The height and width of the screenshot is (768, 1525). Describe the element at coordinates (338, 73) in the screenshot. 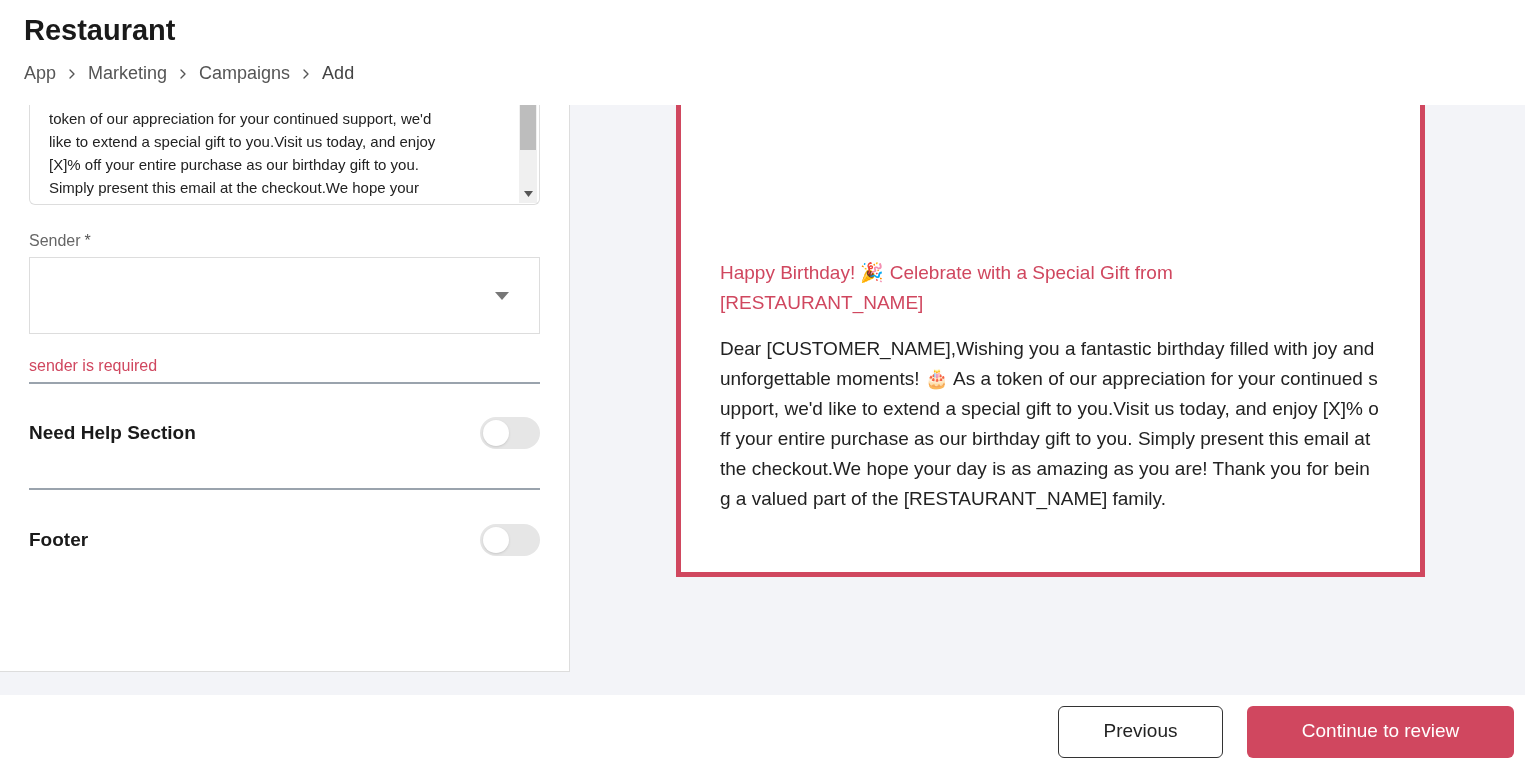

I see `breadcrumb-link: Add` at that location.